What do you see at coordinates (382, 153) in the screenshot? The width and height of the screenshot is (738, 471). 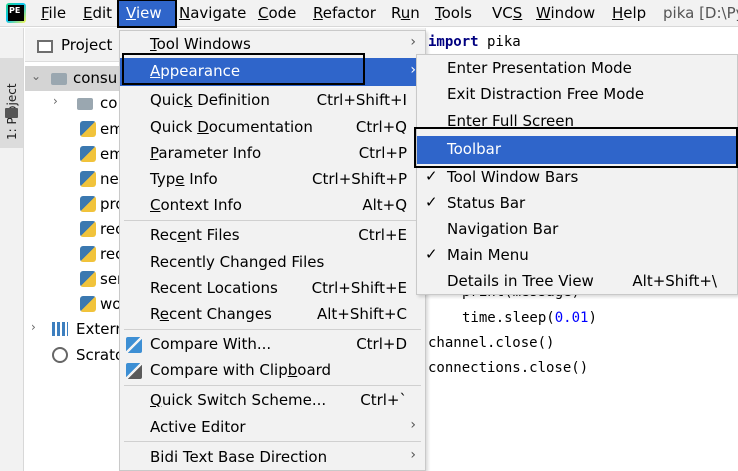 I see `shortcut-label: Ctrl+P` at bounding box center [382, 153].